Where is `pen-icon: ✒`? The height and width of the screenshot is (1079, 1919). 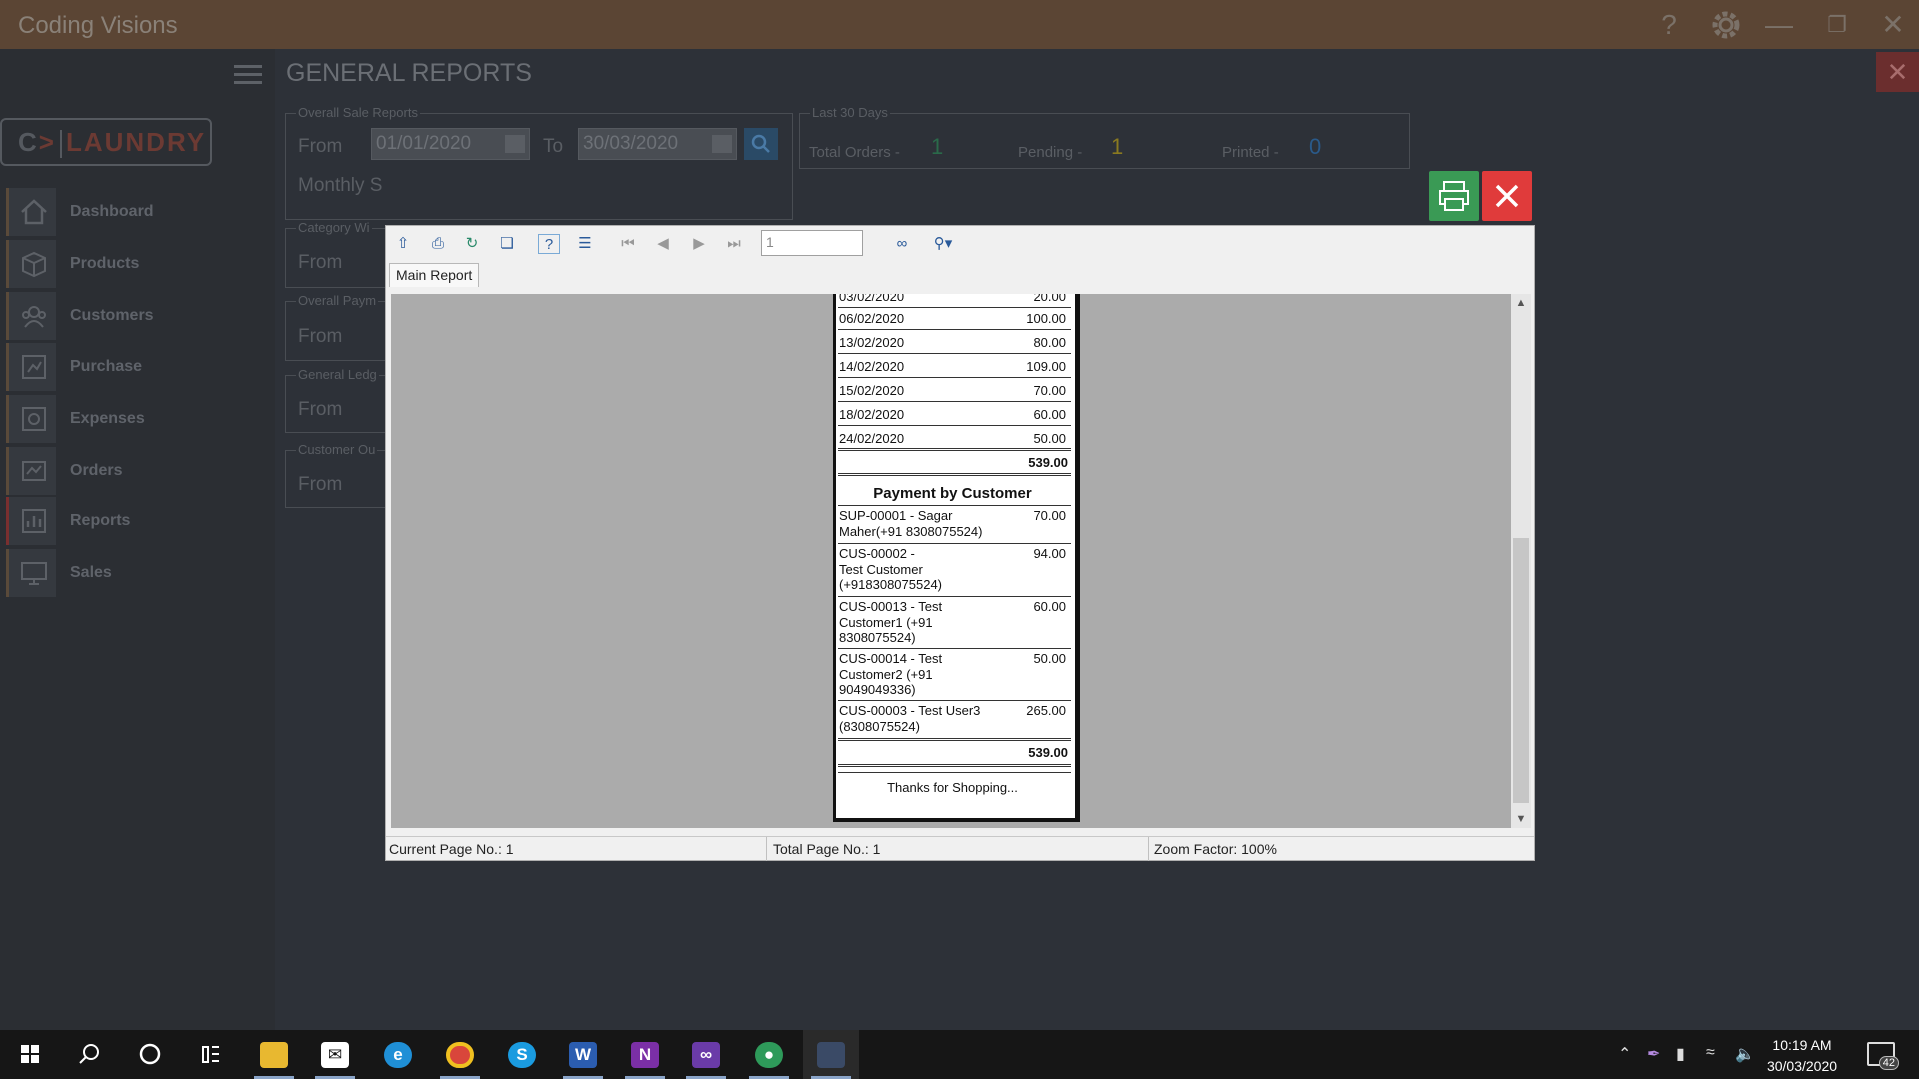 pen-icon: ✒ is located at coordinates (1653, 1054).